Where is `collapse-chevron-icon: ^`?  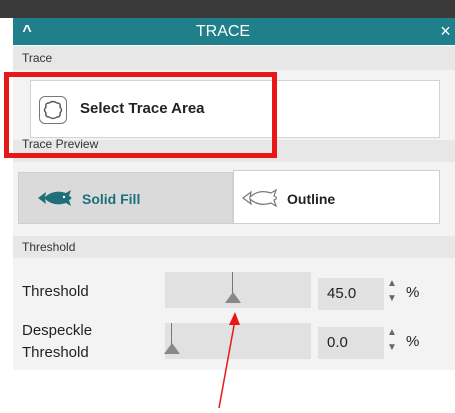
collapse-chevron-icon: ^ is located at coordinates (27, 31).